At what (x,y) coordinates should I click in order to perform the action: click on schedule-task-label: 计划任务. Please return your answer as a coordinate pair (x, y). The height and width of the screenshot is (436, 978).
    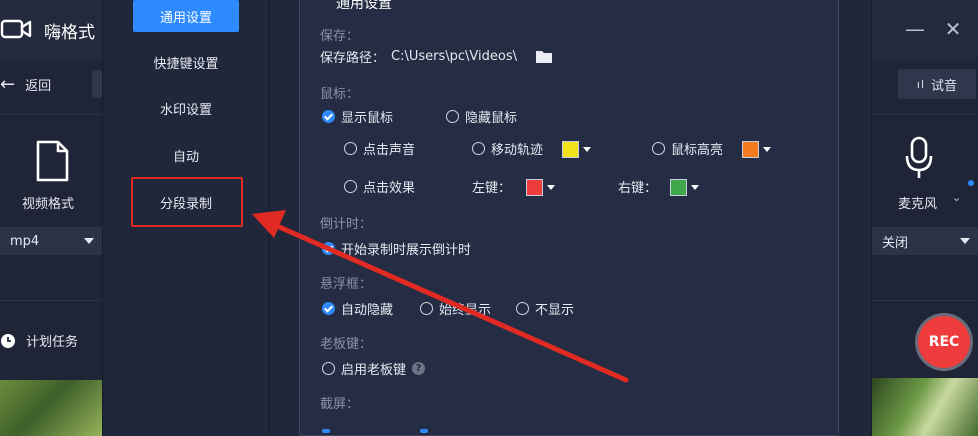
    Looking at the image, I should click on (52, 342).